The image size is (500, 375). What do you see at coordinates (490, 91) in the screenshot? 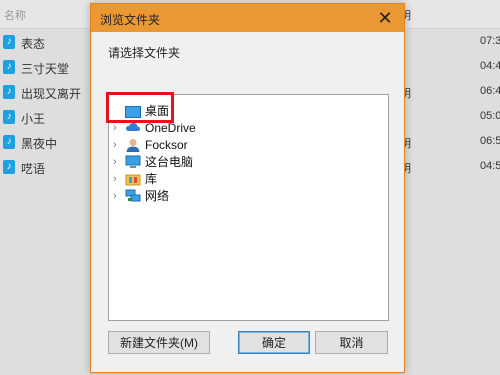
I see `song-duration: 06:4` at bounding box center [490, 91].